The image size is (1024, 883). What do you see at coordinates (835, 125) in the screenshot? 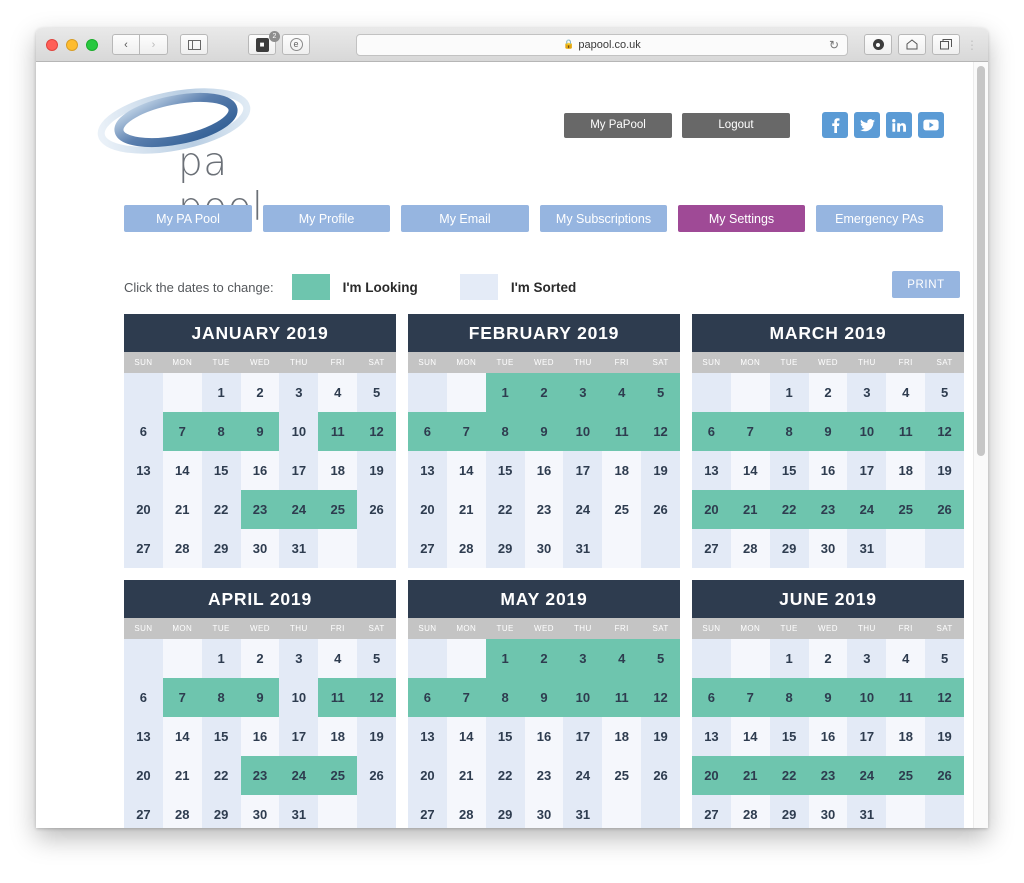
I see `facebook-icon` at bounding box center [835, 125].